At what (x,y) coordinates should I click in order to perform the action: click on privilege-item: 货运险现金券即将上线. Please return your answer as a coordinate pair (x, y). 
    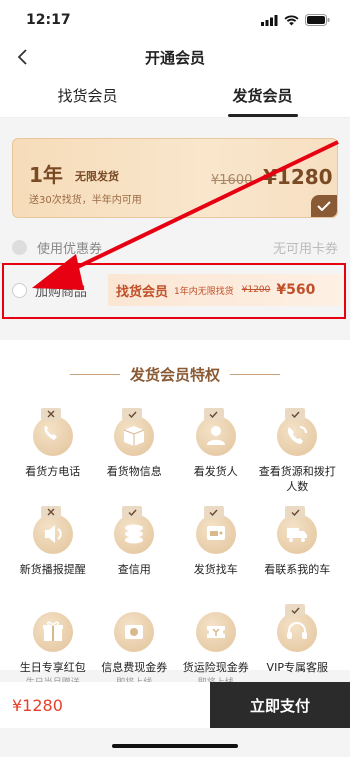
    Looking at the image, I should click on (216, 648).